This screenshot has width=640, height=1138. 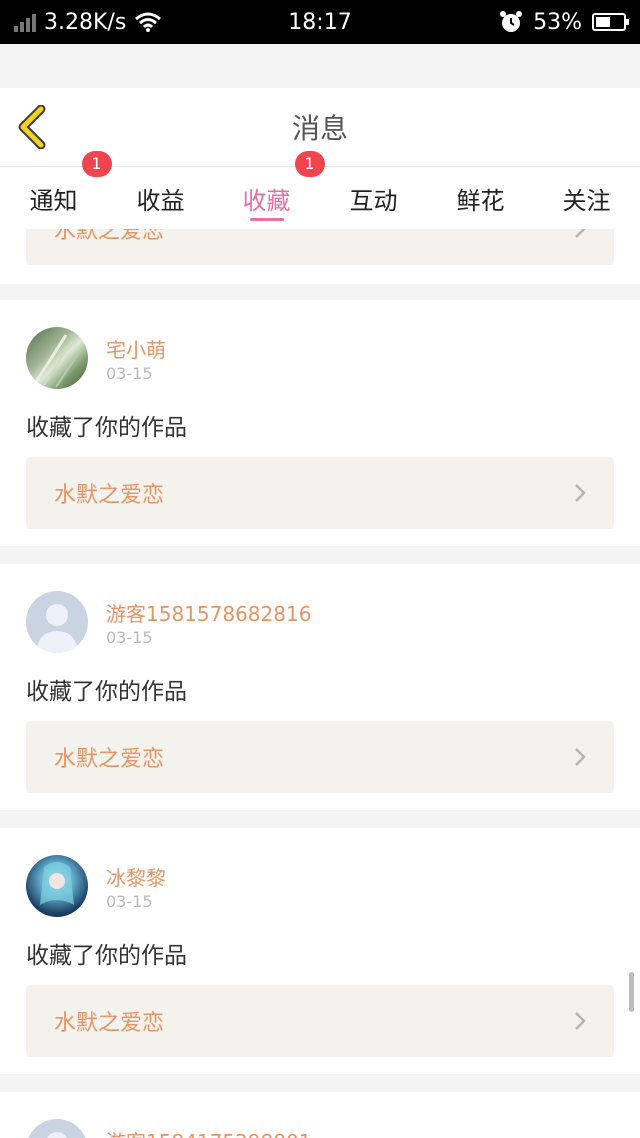 I want to click on battery-icon, so click(x=610, y=22).